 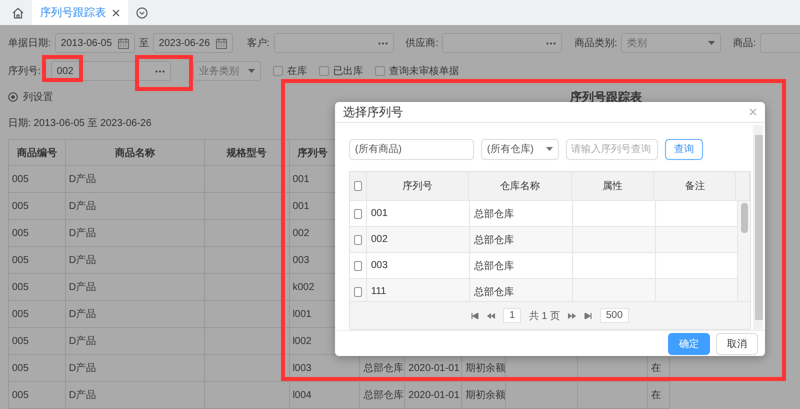 I want to click on field-label: 商品:, so click(x=744, y=43).